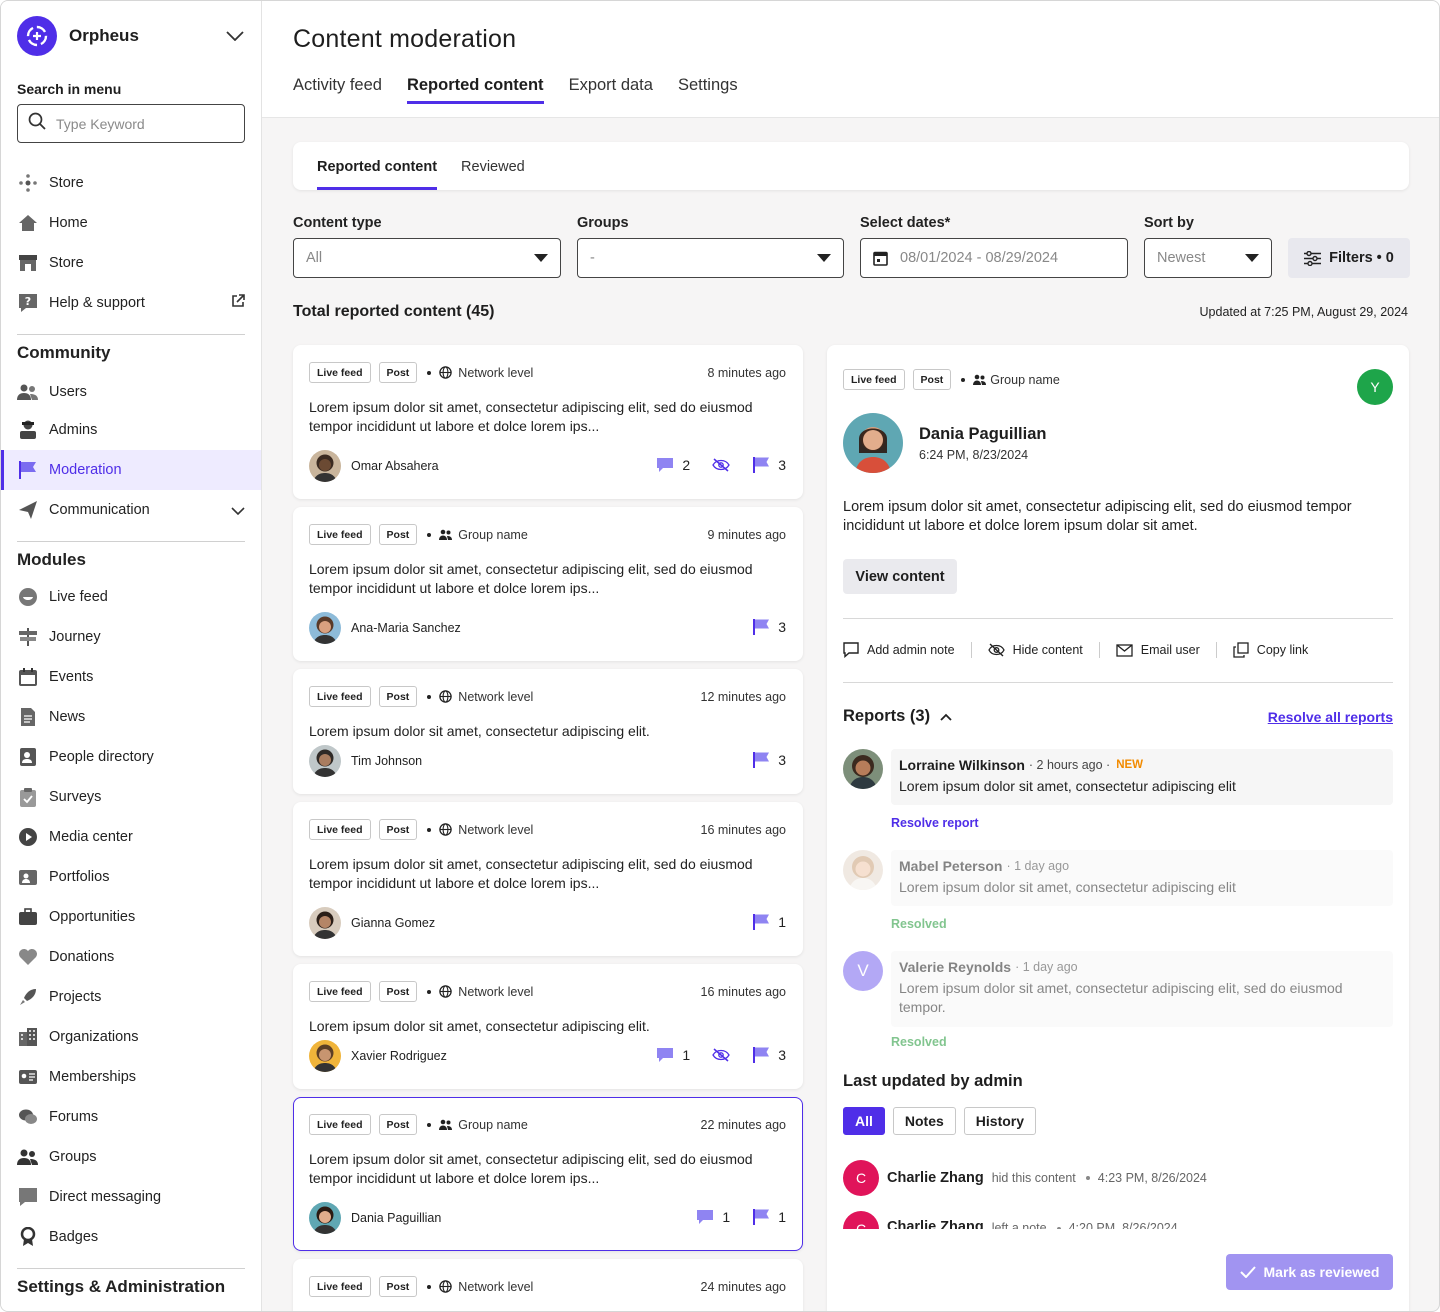 This screenshot has height=1312, width=1440. Describe the element at coordinates (28, 1117) in the screenshot. I see `forum-icon` at that location.